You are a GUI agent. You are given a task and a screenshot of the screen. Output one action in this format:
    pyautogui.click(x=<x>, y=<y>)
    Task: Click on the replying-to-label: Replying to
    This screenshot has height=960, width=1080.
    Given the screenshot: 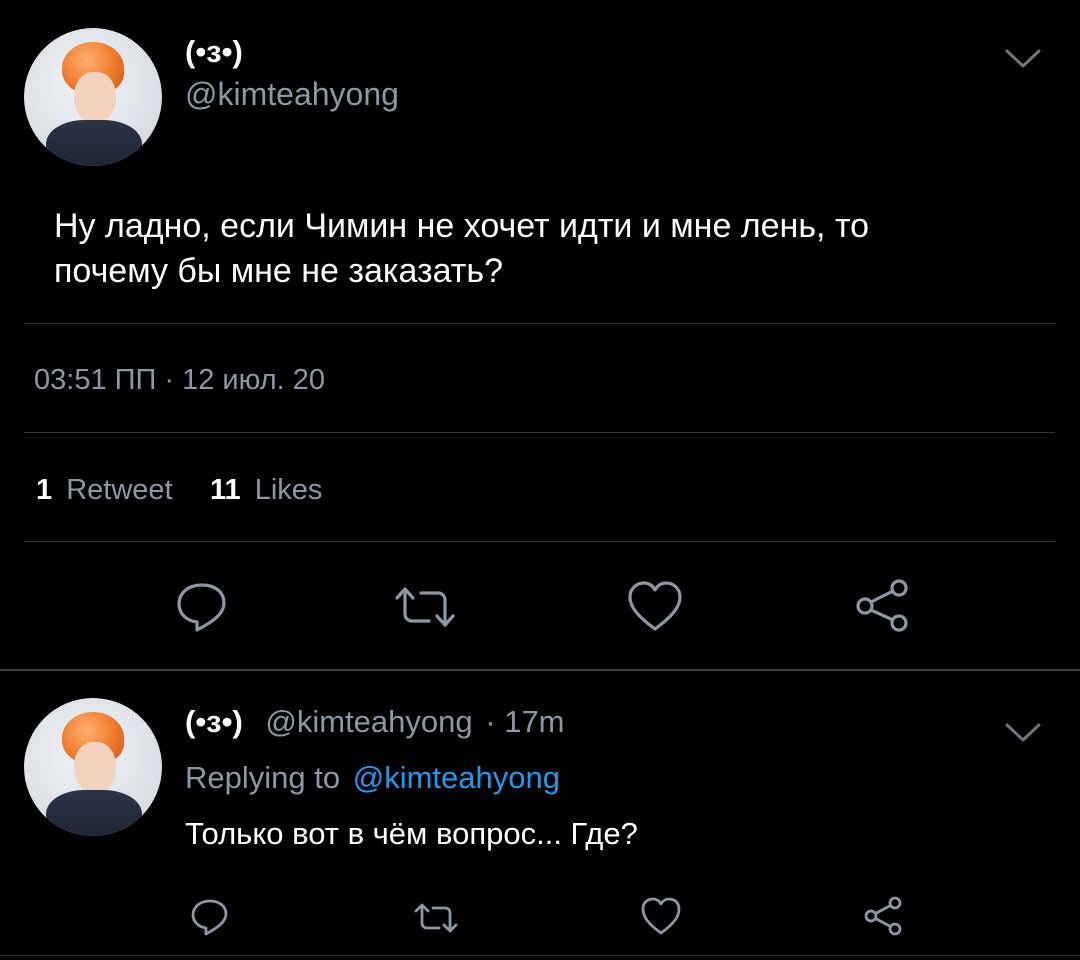 What is the action you would take?
    pyautogui.click(x=263, y=777)
    